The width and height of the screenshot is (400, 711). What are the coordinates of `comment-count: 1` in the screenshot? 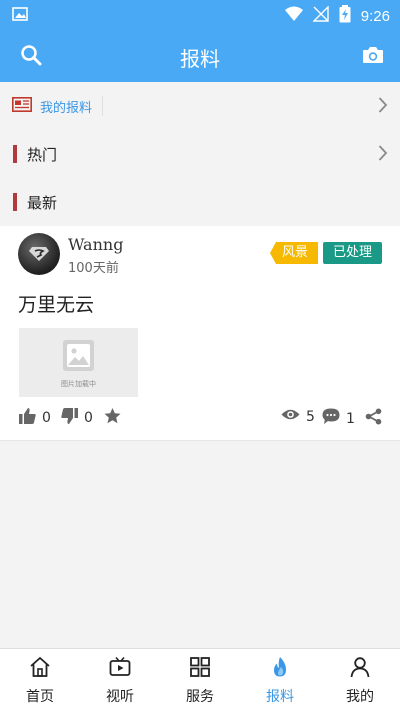 It's located at (350, 418).